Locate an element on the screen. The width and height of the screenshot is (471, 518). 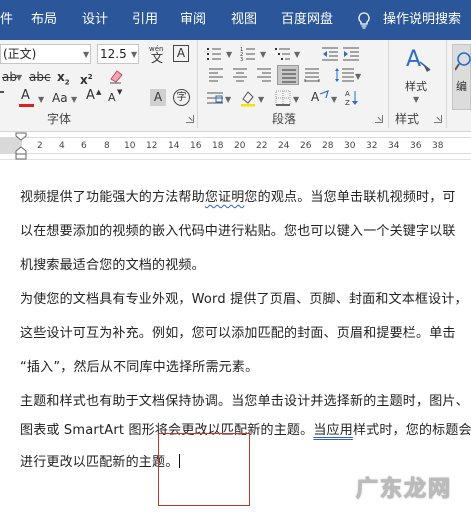
multilevel-list-icon is located at coordinates (284, 54).